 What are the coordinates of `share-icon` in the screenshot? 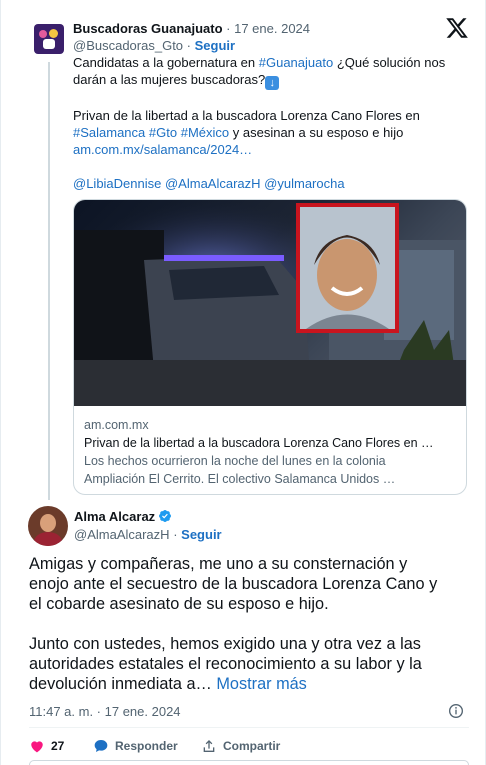 It's located at (209, 746).